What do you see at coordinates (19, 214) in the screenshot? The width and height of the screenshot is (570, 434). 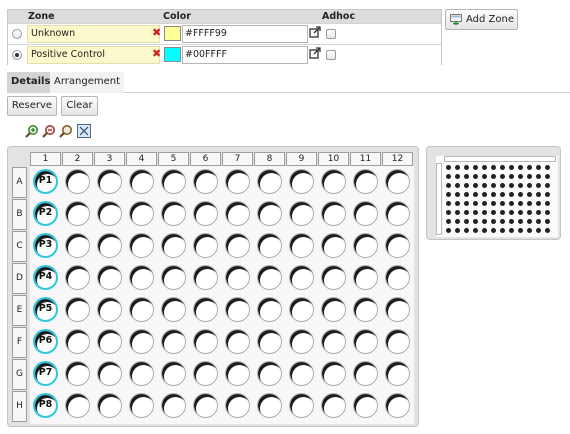 I see `row-header-B: B` at bounding box center [19, 214].